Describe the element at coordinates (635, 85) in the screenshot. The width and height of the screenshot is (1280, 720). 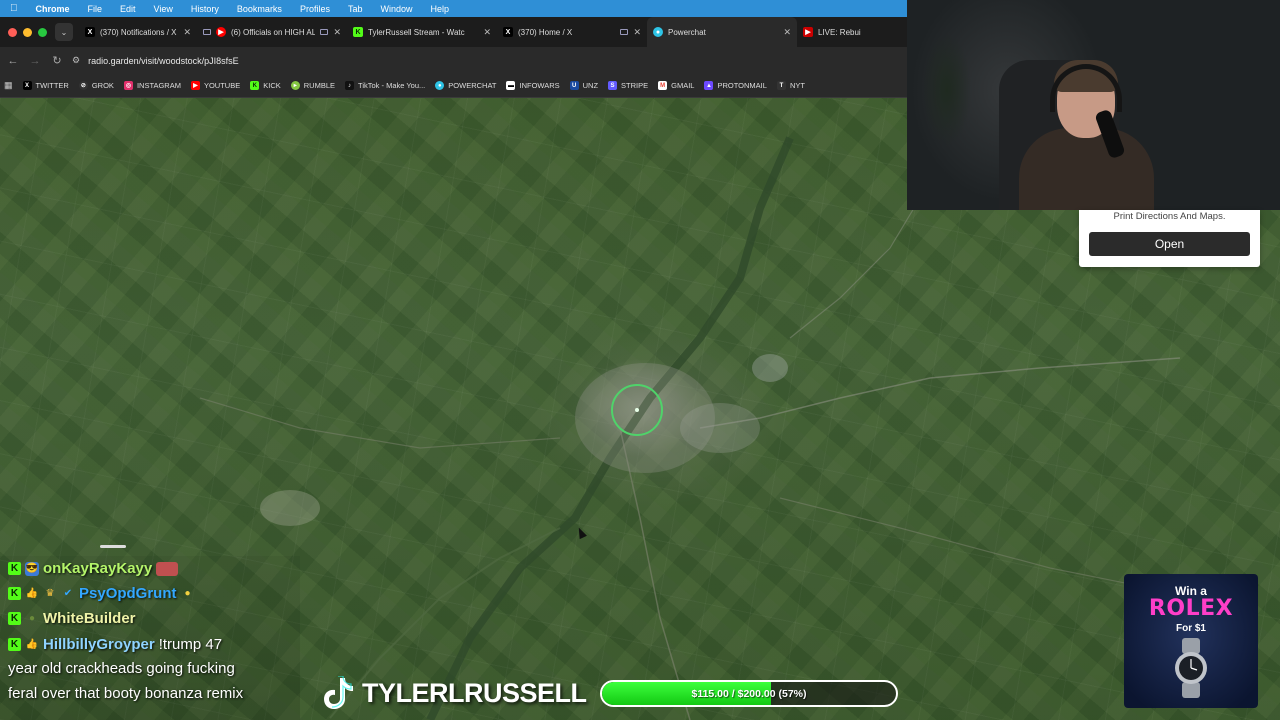
I see `bookmark-label: STRIPE` at that location.